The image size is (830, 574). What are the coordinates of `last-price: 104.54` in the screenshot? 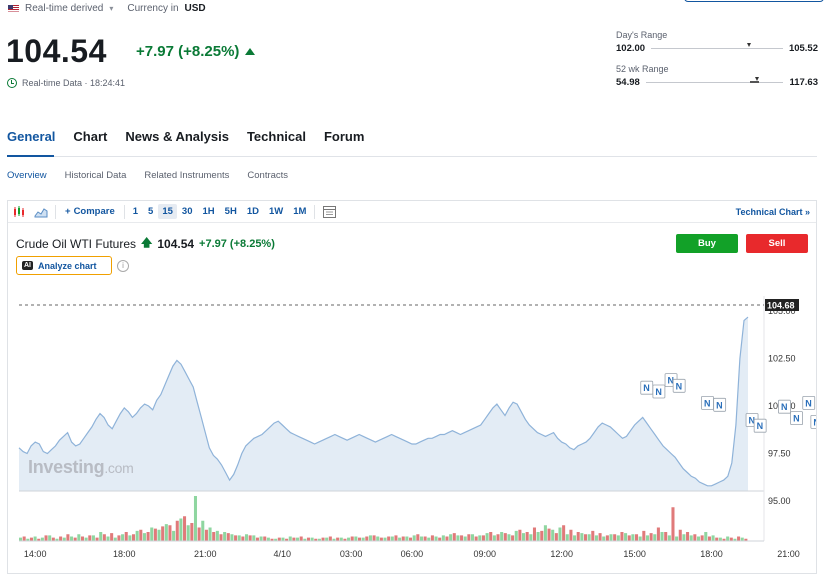 It's located at (56, 51).